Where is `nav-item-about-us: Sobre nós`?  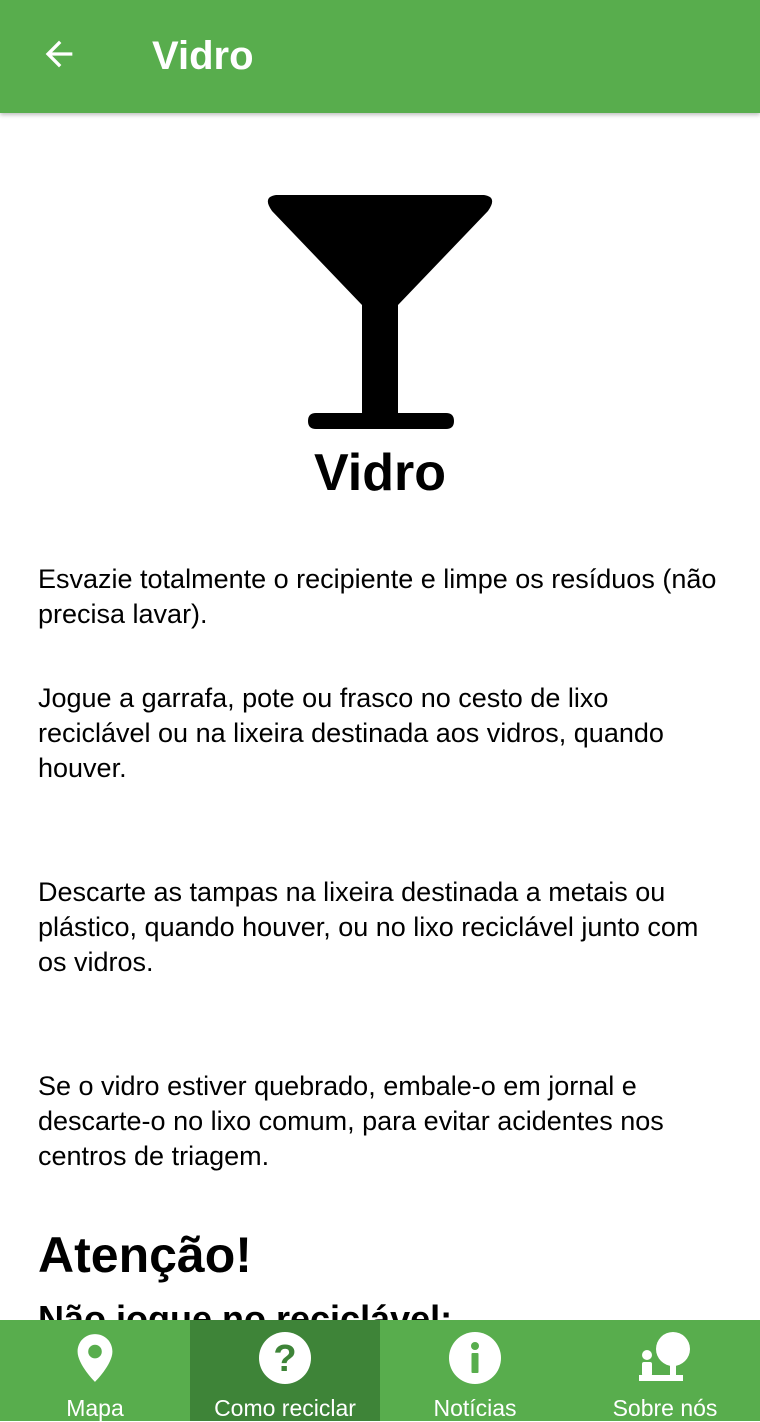
nav-item-about-us: Sobre nós is located at coordinates (665, 1370).